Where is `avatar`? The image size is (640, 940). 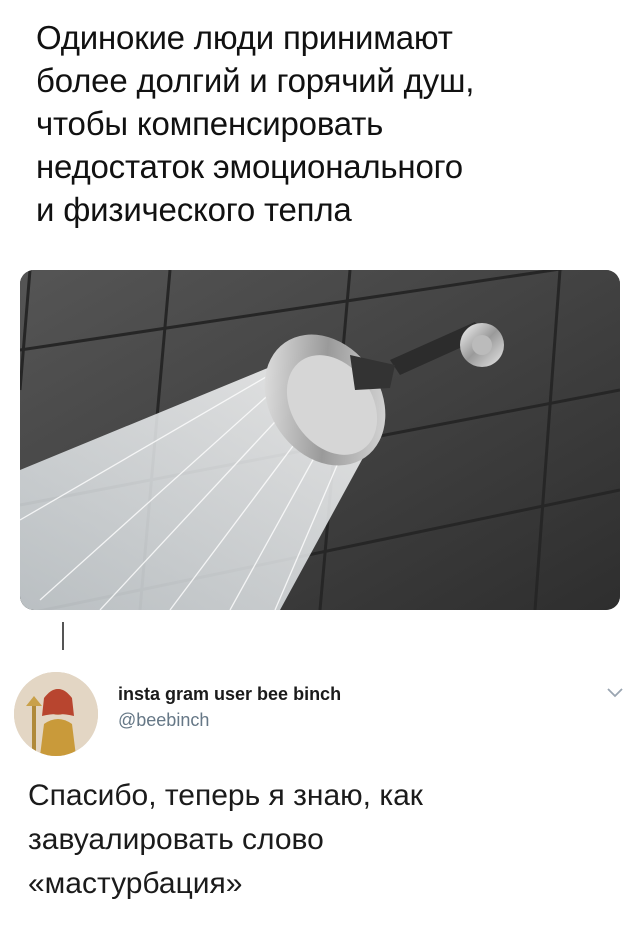 avatar is located at coordinates (56, 714).